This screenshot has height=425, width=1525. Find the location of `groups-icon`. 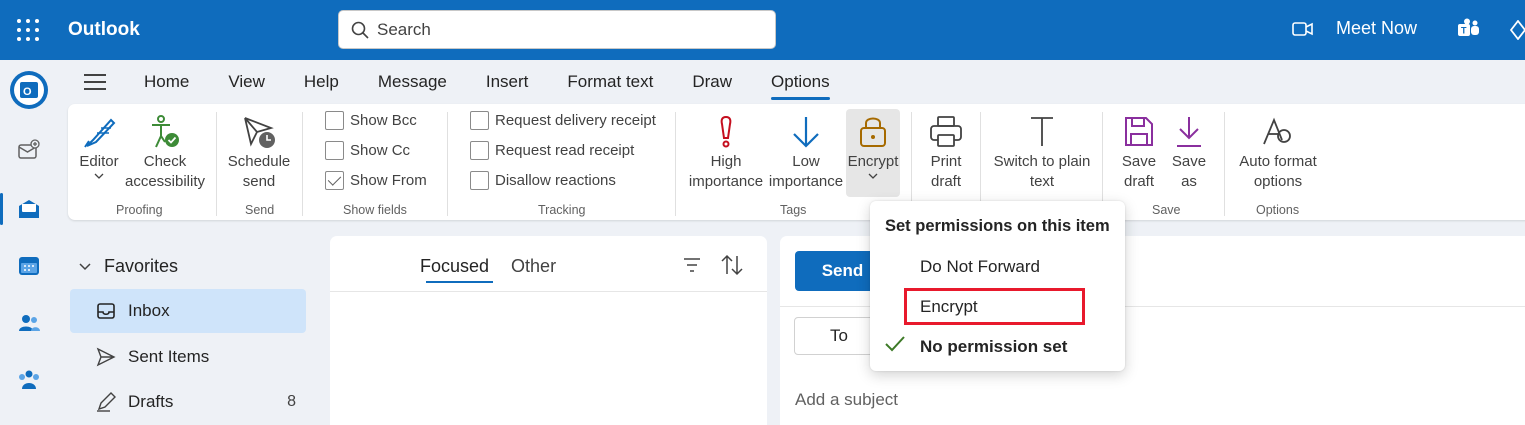

groups-icon is located at coordinates (29, 380).